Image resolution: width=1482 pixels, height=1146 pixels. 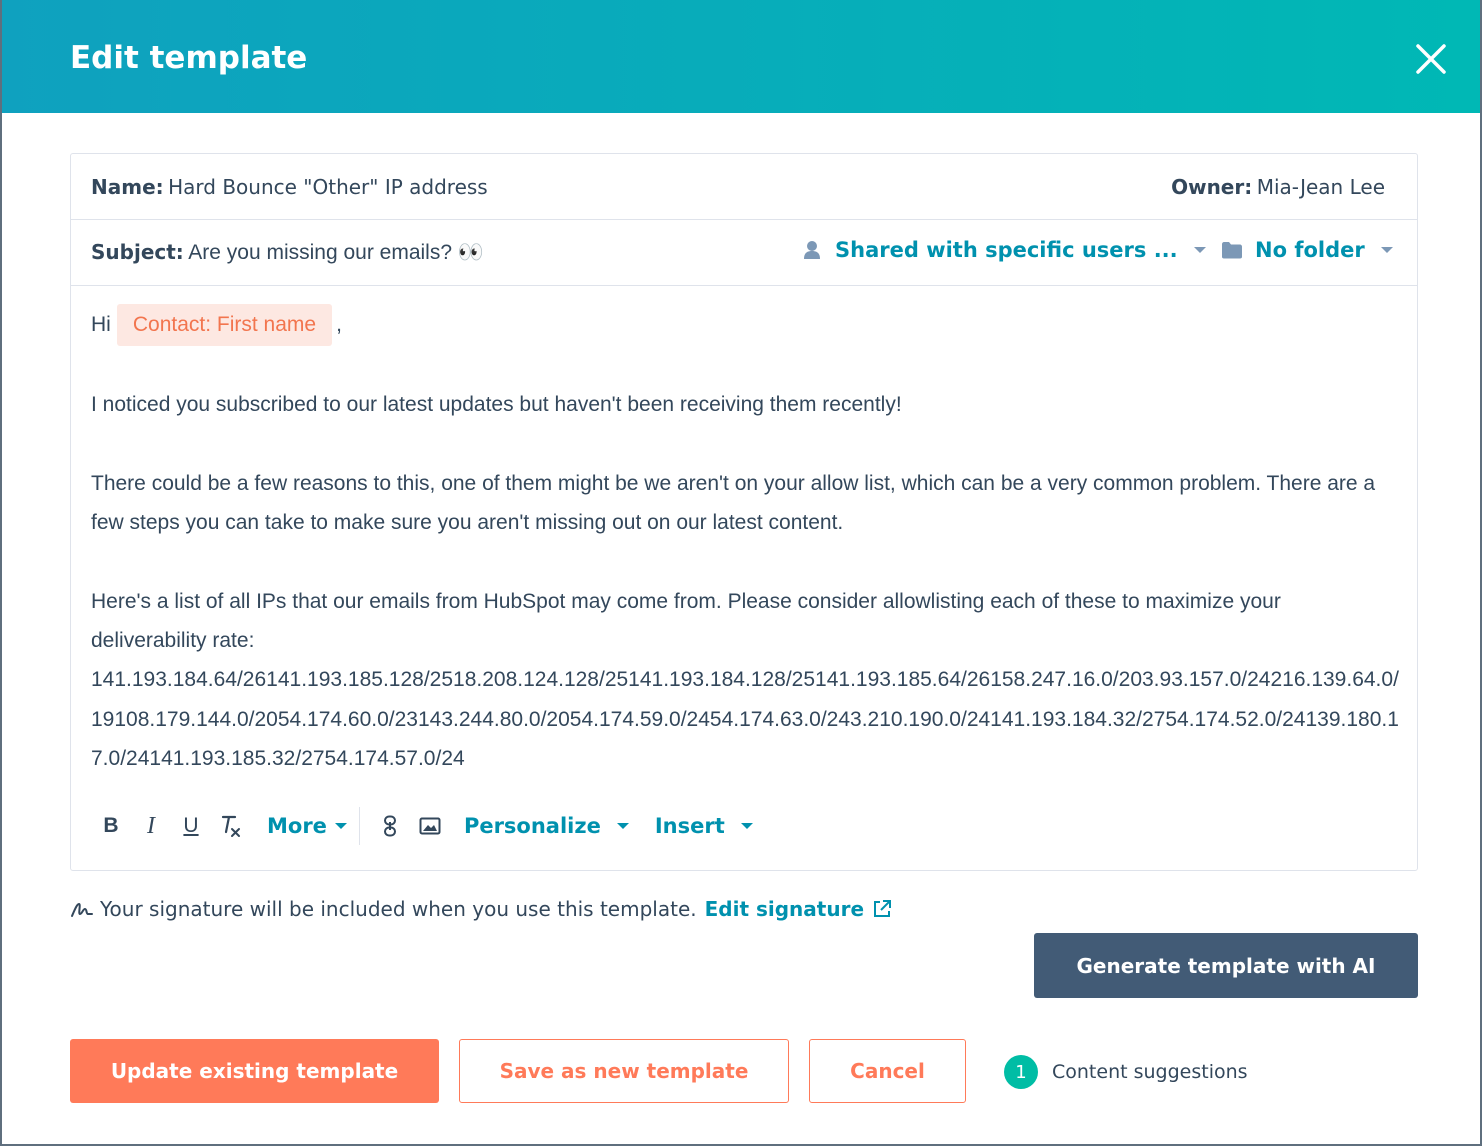 I want to click on folder-icon, so click(x=1232, y=250).